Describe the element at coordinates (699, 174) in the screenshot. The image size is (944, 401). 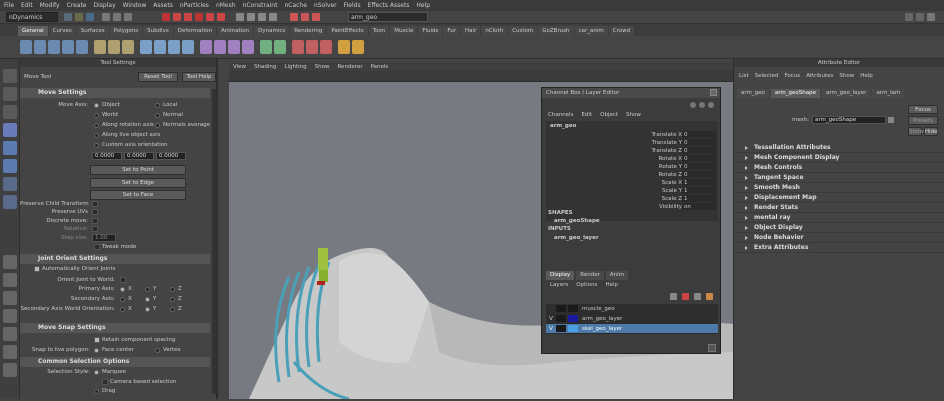
I see `channel-value: 0` at that location.